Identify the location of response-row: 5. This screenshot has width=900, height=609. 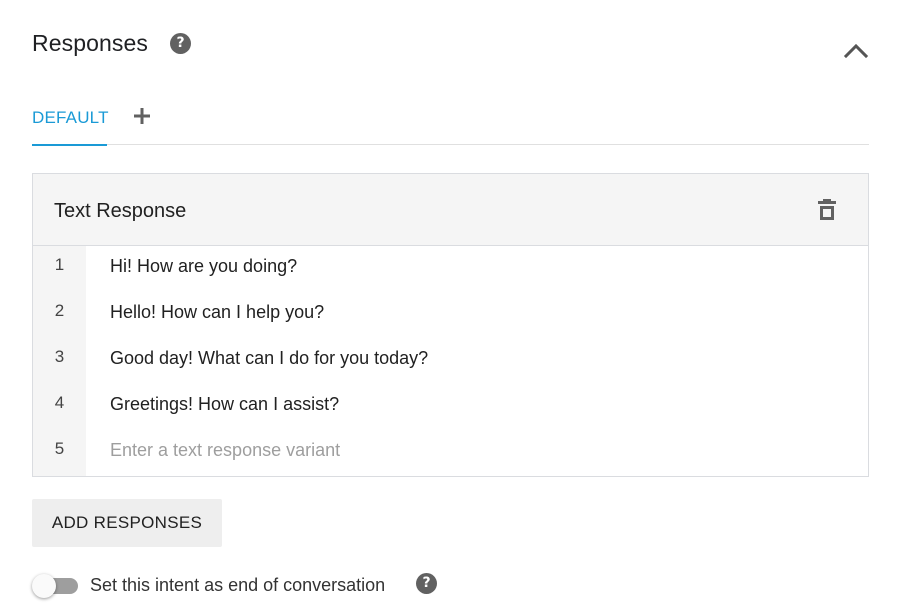
(450, 453).